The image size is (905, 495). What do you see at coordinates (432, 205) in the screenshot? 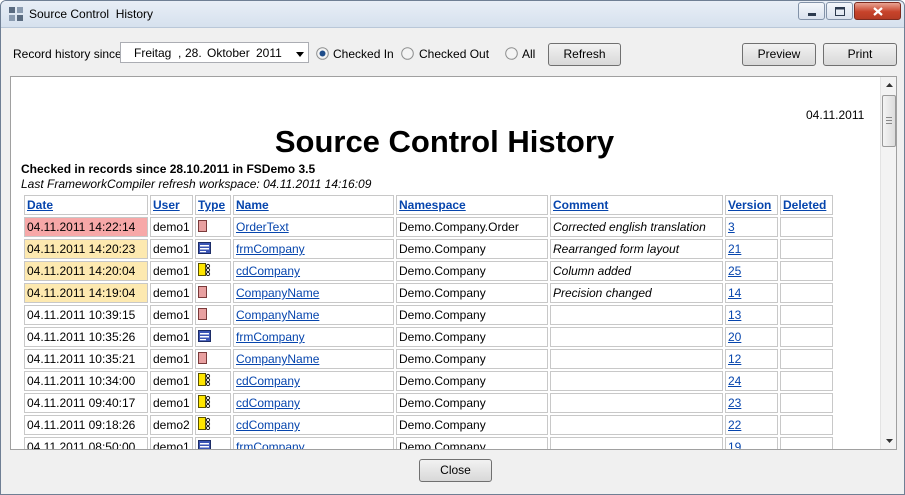
I see `sort-namespace-link: Namespace` at bounding box center [432, 205].